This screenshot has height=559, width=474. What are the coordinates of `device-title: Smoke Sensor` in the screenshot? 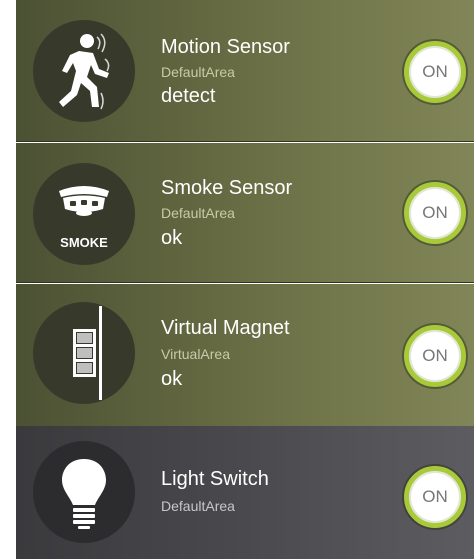 It's located at (227, 188).